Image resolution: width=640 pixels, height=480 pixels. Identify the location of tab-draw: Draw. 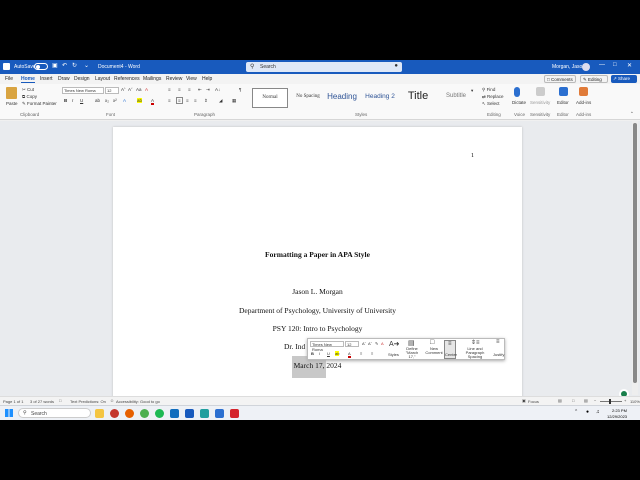
(64, 79).